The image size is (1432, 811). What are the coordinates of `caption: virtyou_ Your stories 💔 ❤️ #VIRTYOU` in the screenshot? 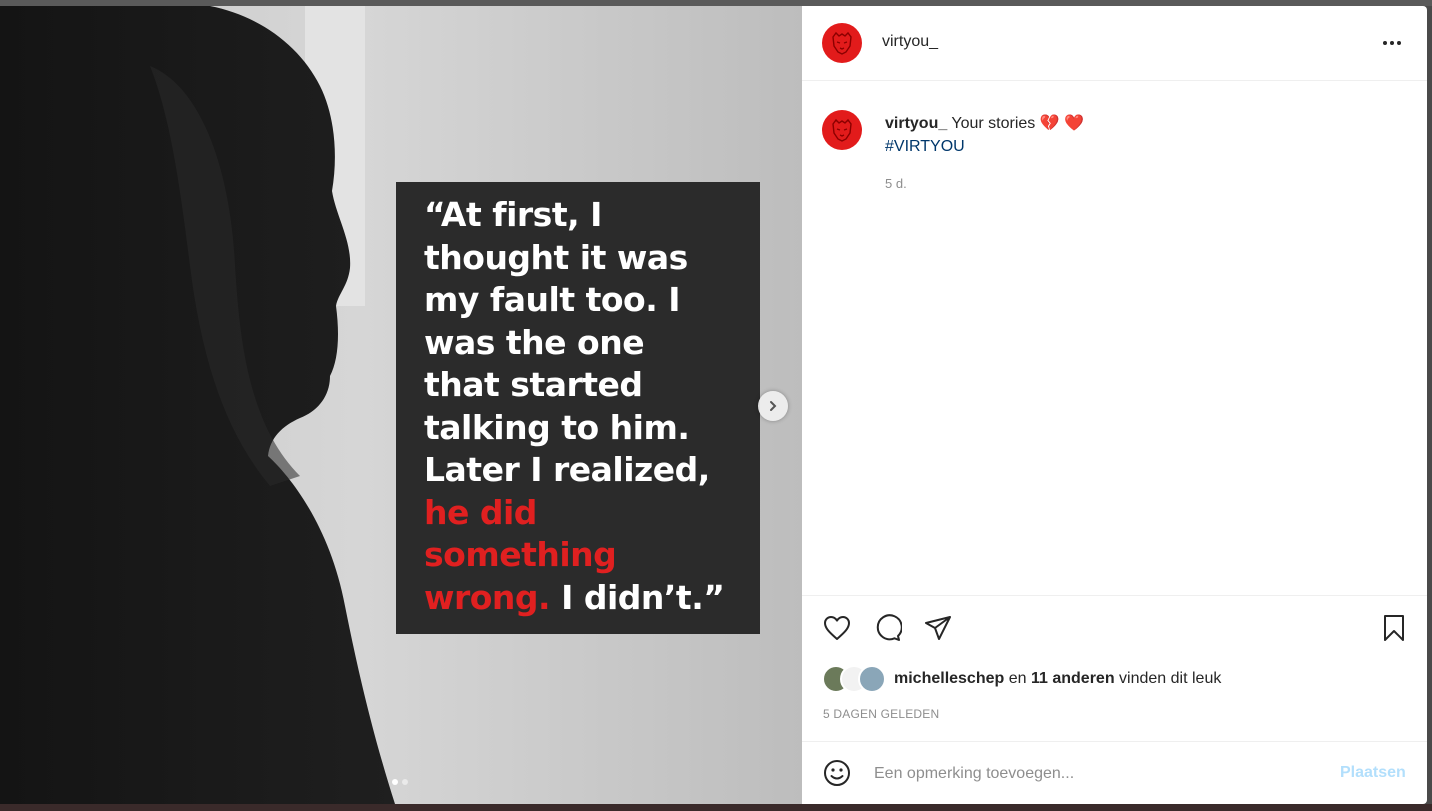 It's located at (984, 135).